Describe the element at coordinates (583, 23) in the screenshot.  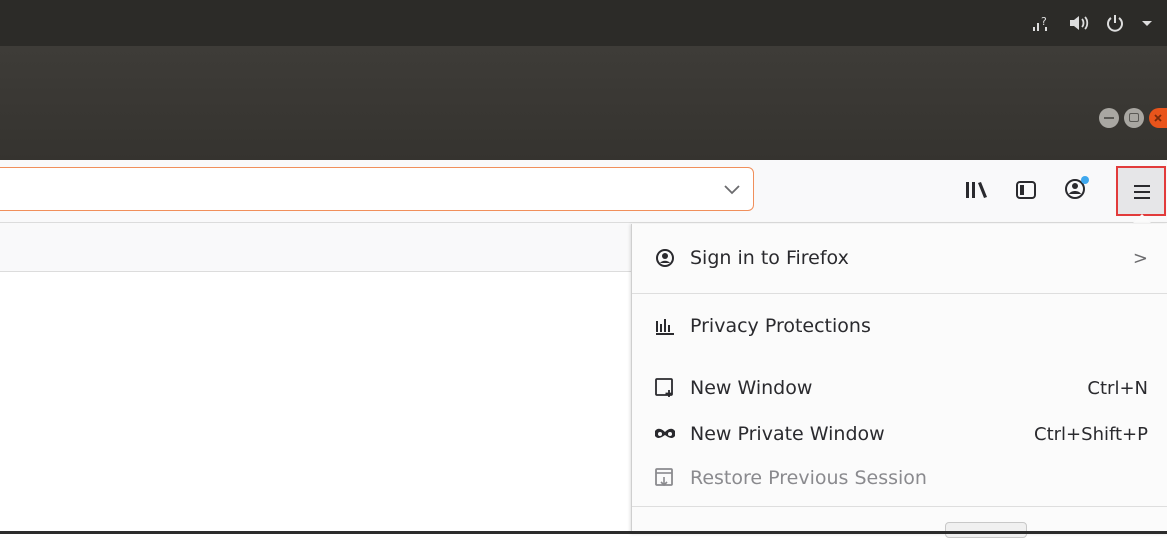
I see `system-top-bar: ?` at that location.